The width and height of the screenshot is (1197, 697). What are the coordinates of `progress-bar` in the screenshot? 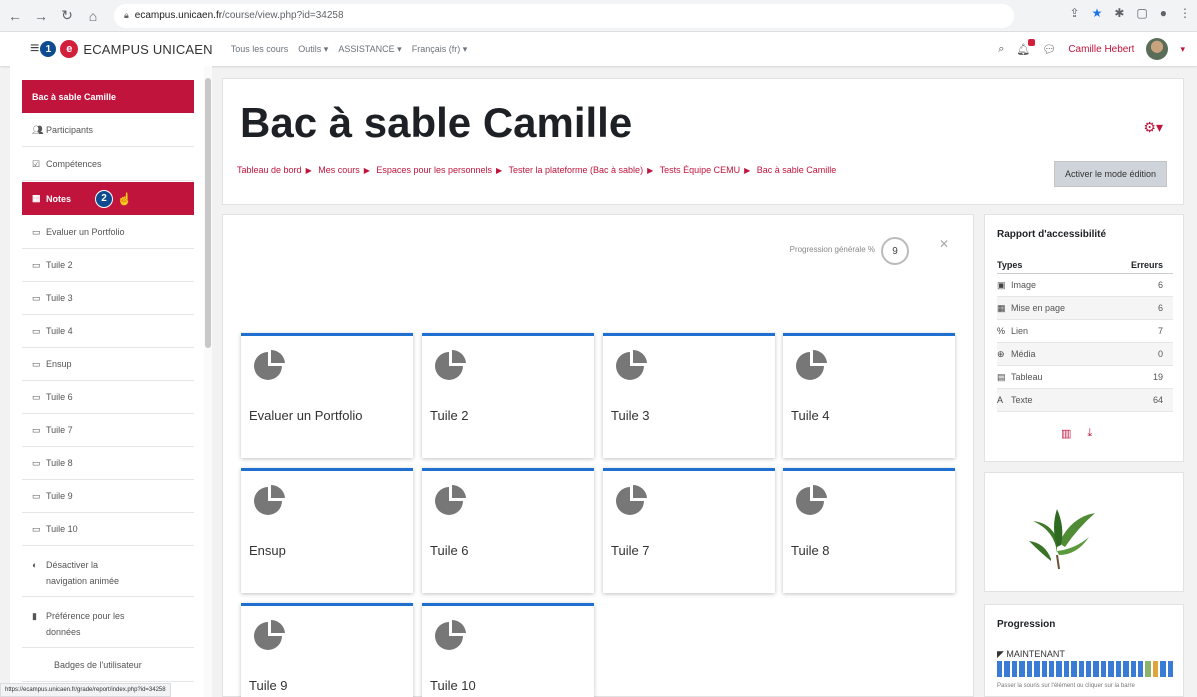 It's located at (1085, 669).